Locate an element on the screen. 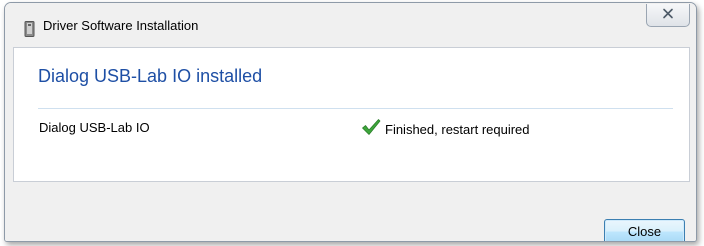 The width and height of the screenshot is (704, 246). close-button: Close is located at coordinates (644, 230).